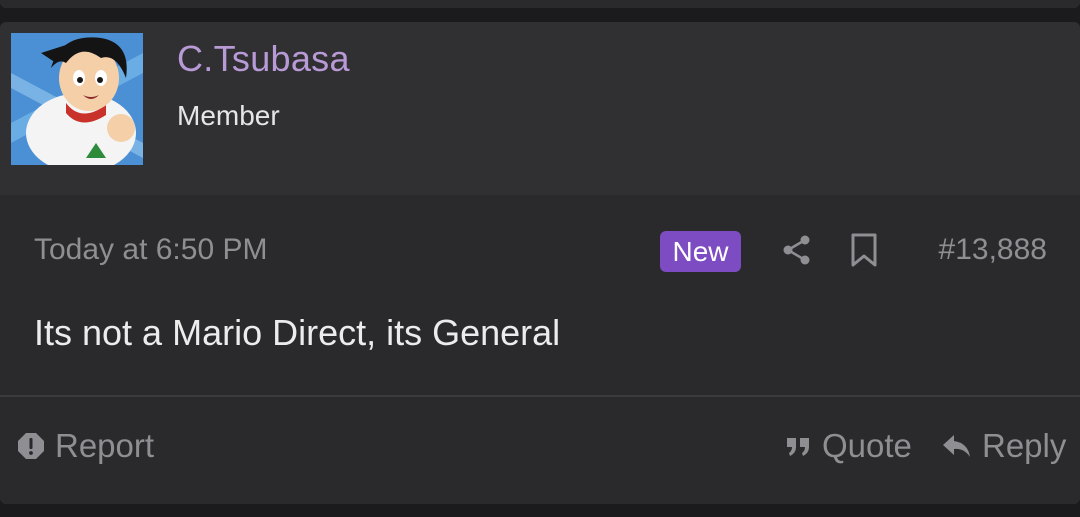 This screenshot has width=1080, height=517. I want to click on report-button: Report, so click(85, 446).